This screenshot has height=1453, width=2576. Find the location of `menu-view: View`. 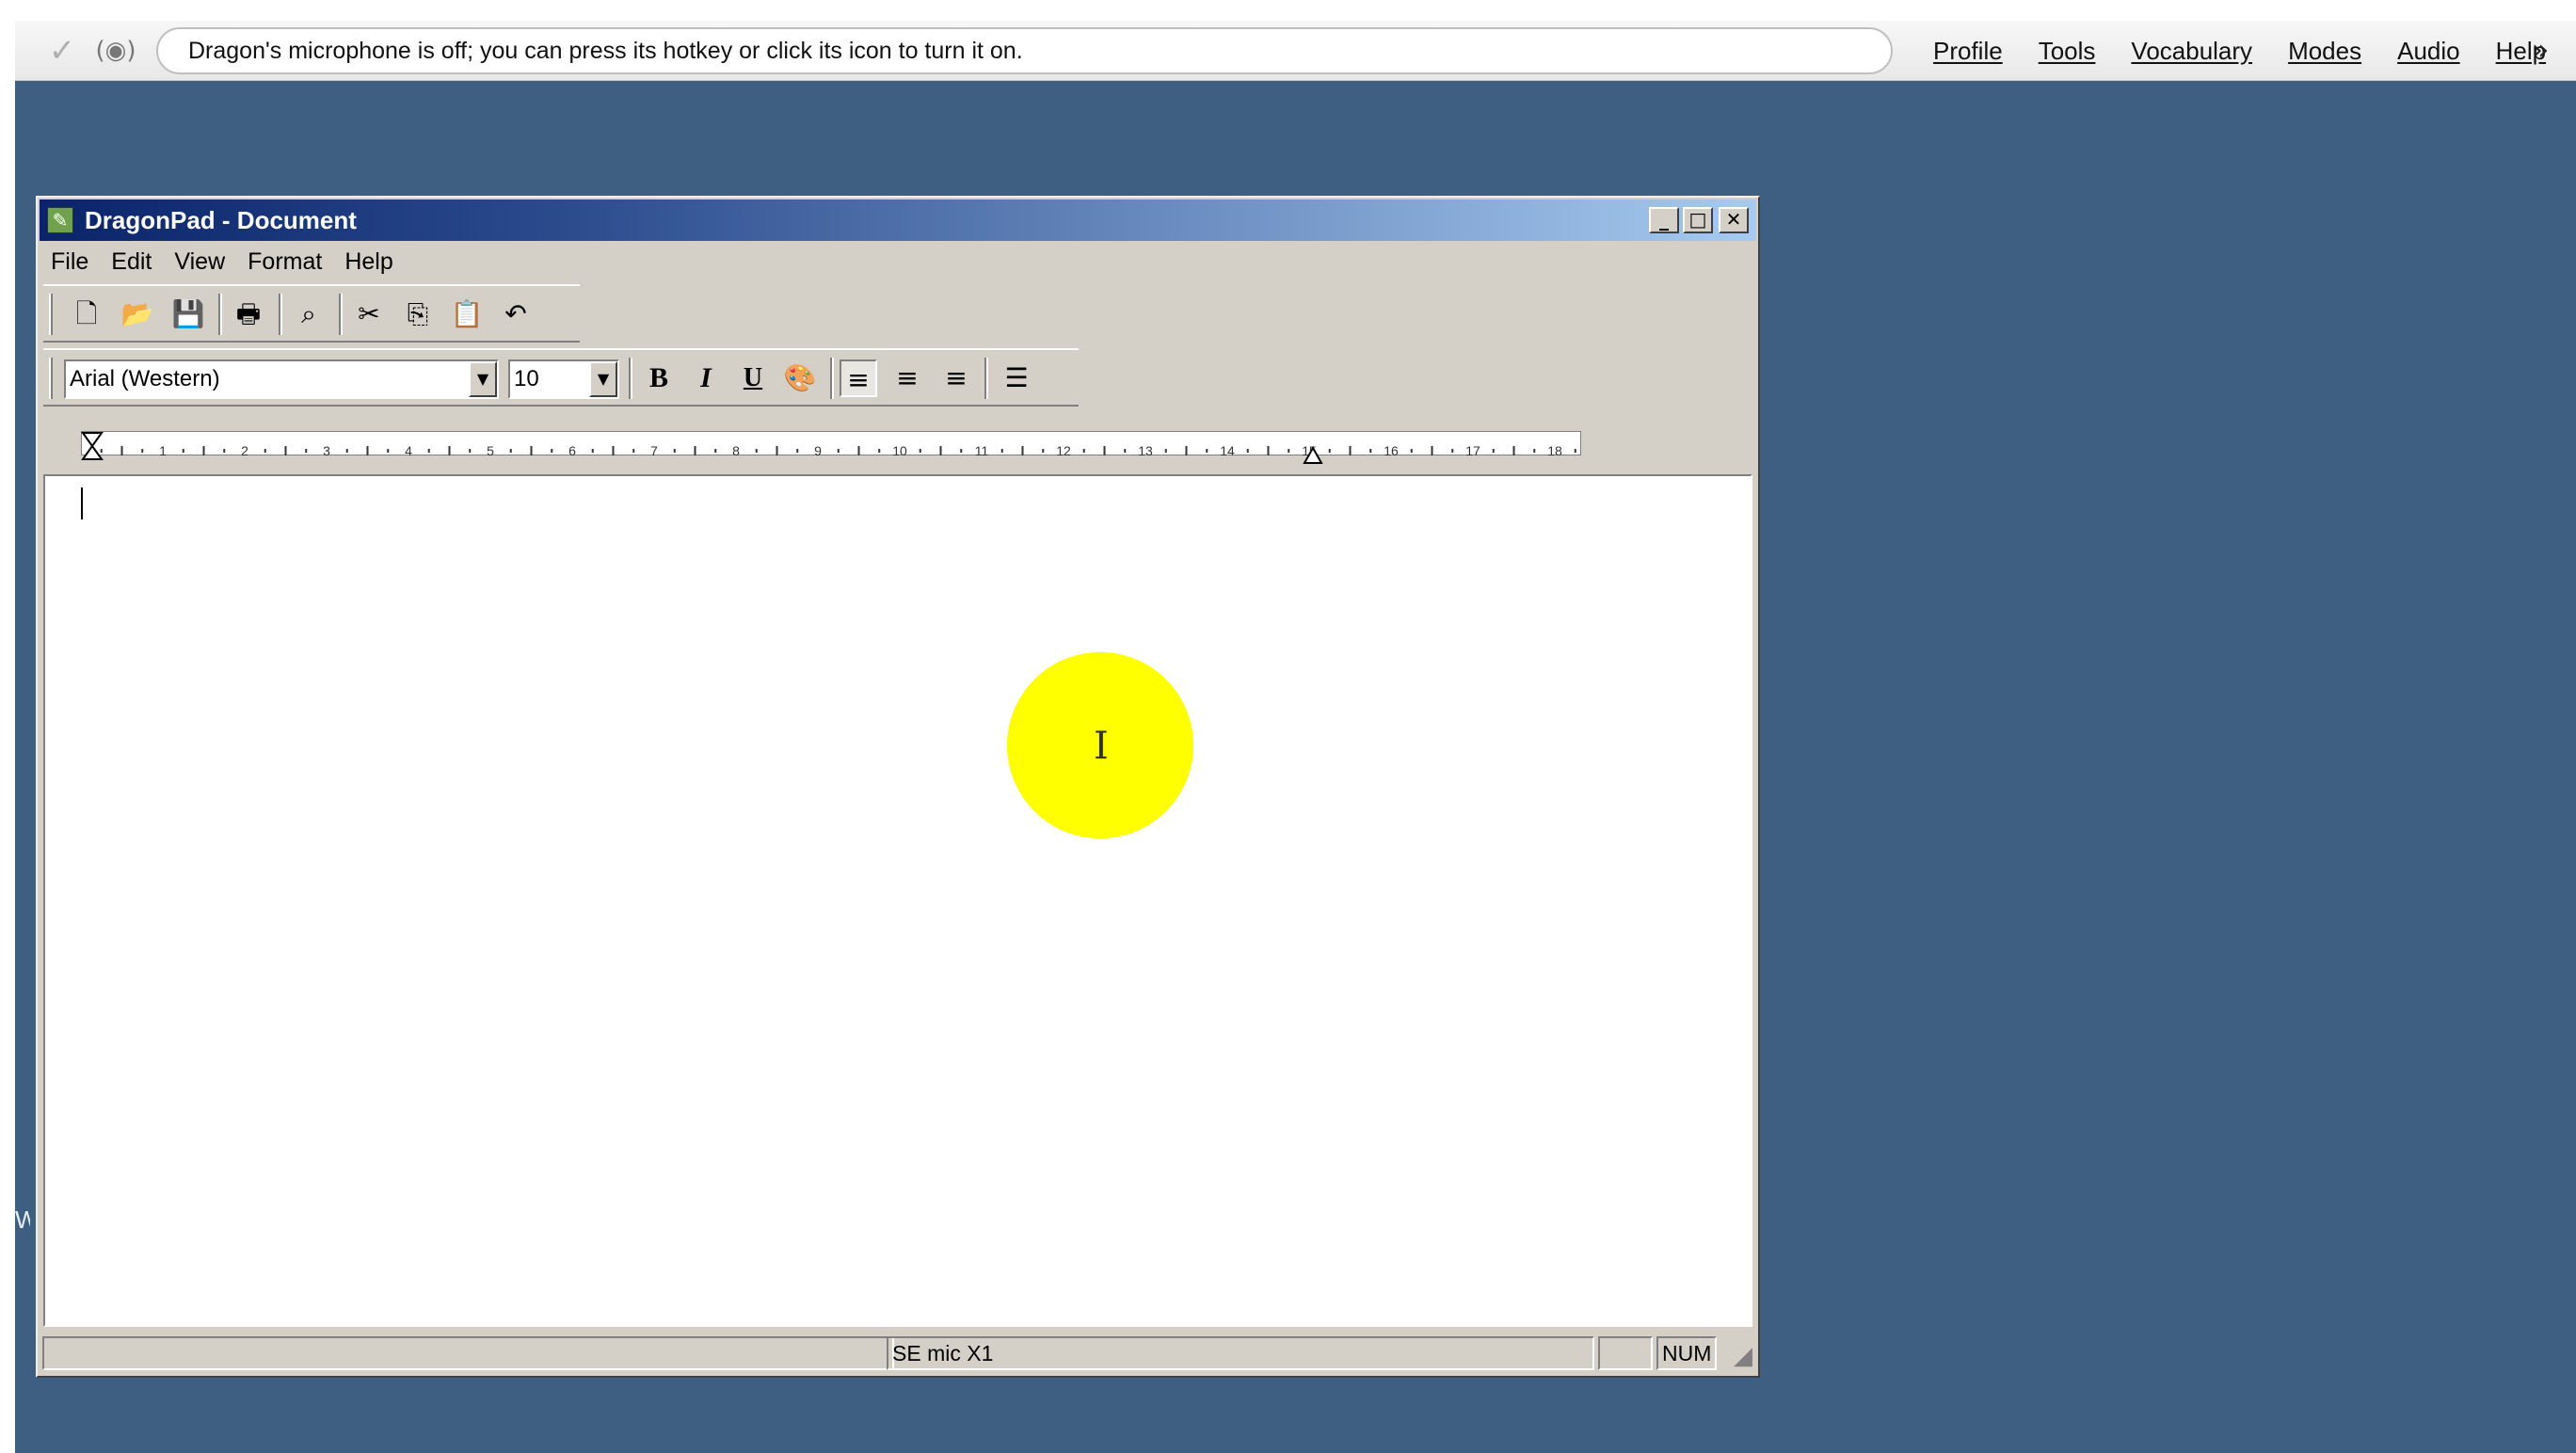

menu-view: View is located at coordinates (199, 262).